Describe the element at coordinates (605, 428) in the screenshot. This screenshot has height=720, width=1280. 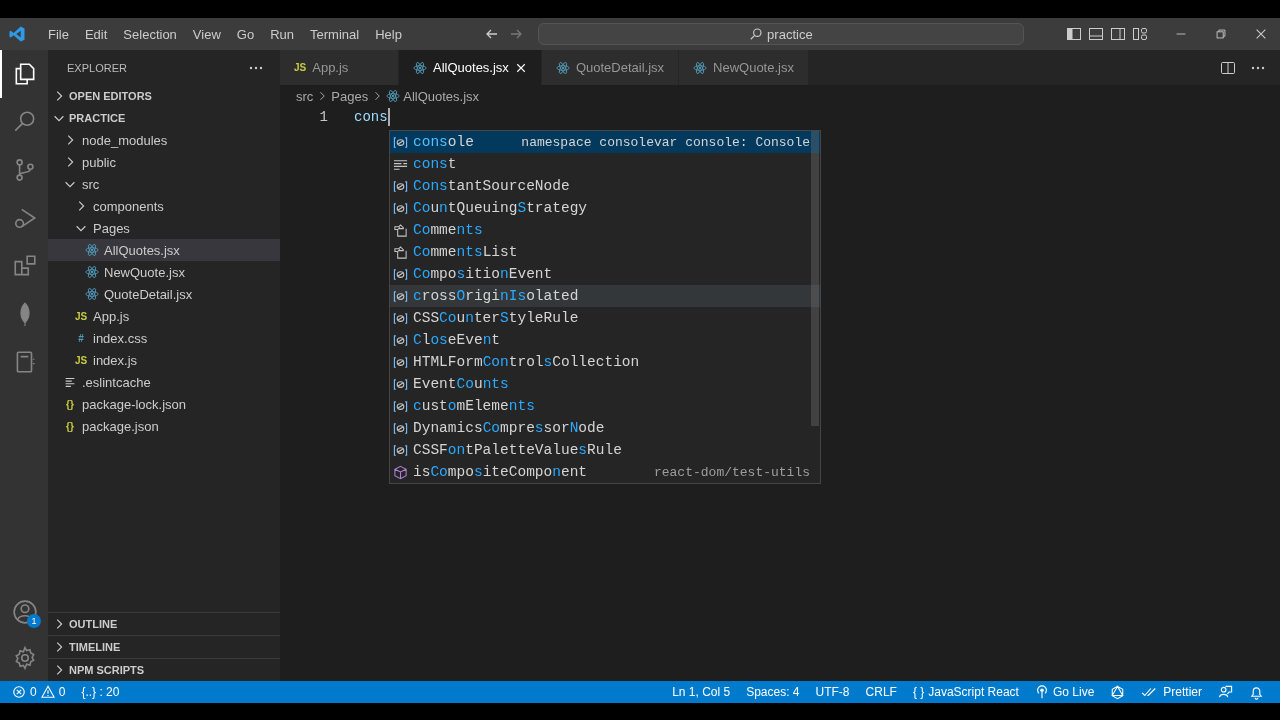
I see `suggestion-item: DynamicsCompressorNode` at that location.